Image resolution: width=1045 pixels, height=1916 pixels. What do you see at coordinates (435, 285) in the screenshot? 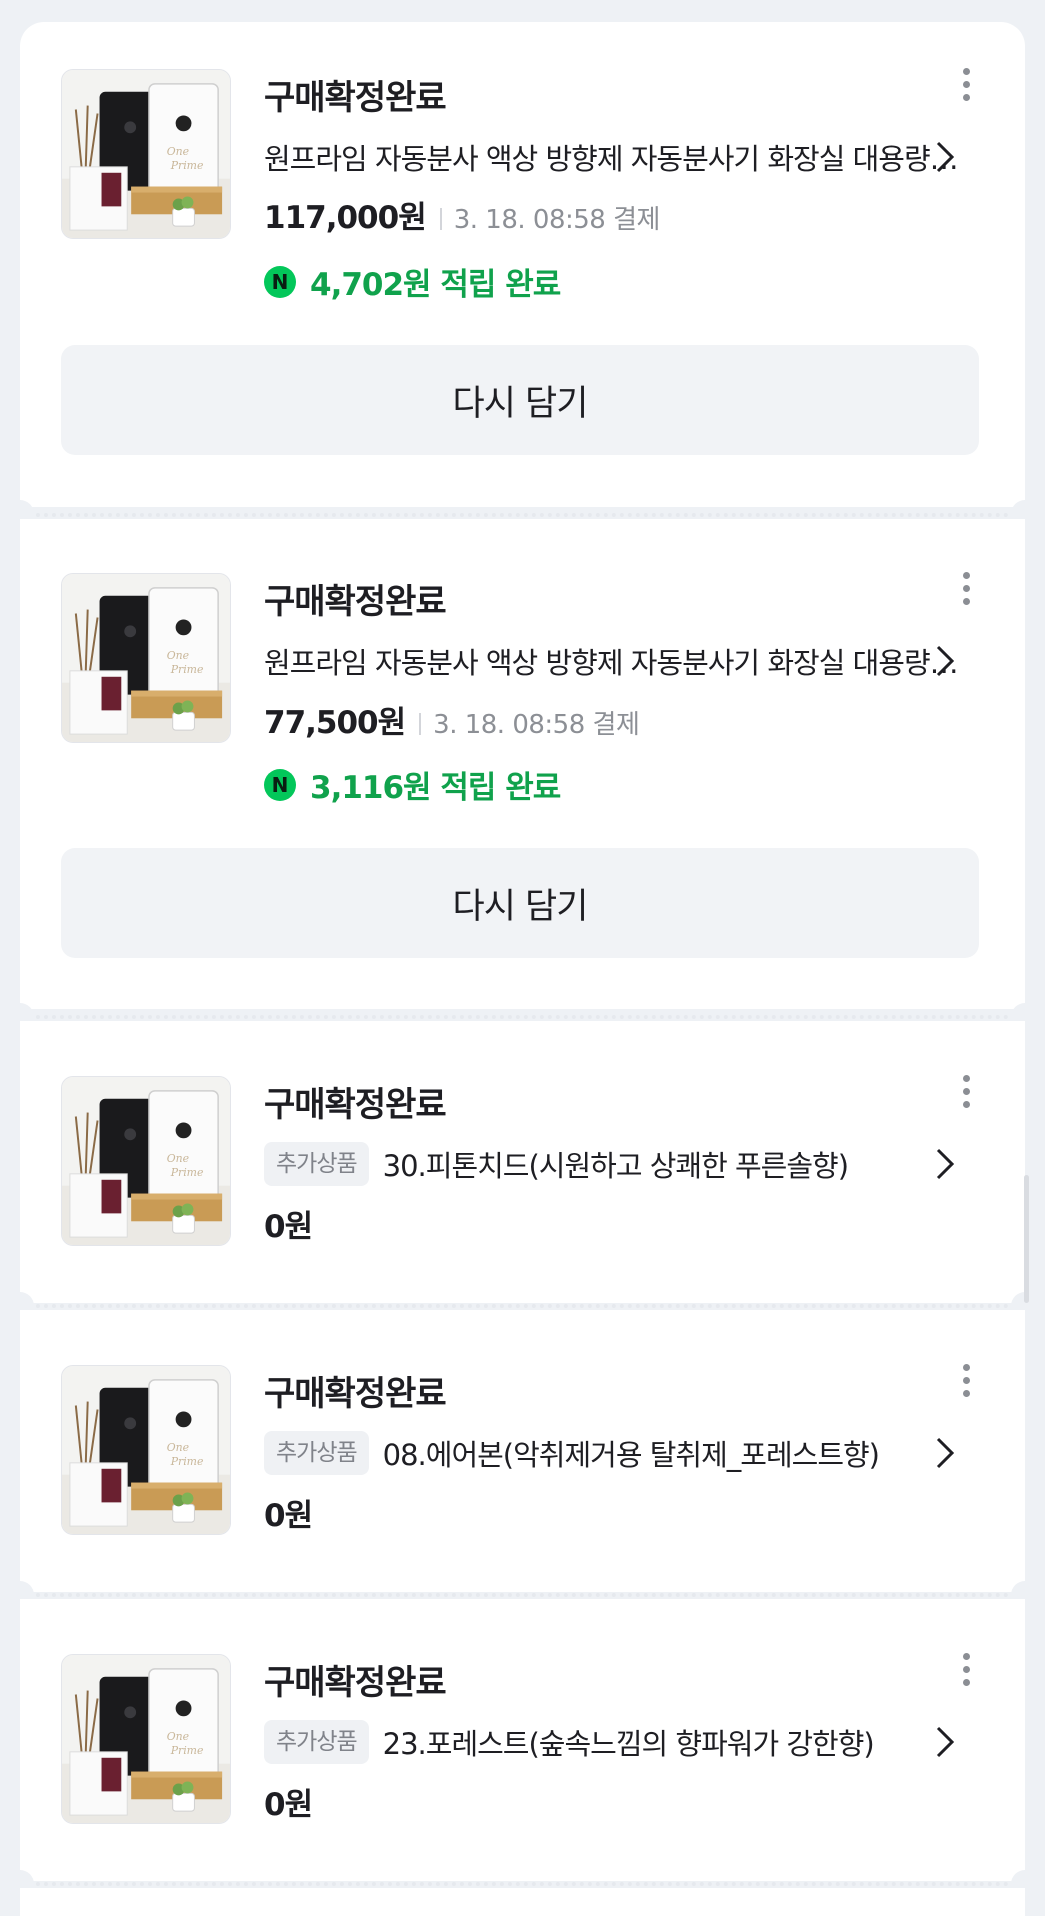
I see `reward-text: 4,702원 적립 완료` at bounding box center [435, 285].